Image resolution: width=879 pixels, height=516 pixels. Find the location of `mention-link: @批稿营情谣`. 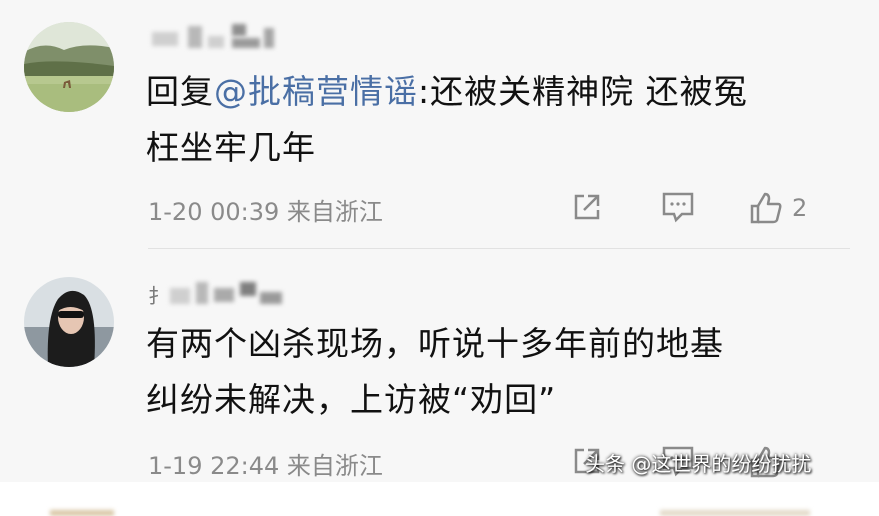

mention-link: @批稿营情谣 is located at coordinates (316, 91).